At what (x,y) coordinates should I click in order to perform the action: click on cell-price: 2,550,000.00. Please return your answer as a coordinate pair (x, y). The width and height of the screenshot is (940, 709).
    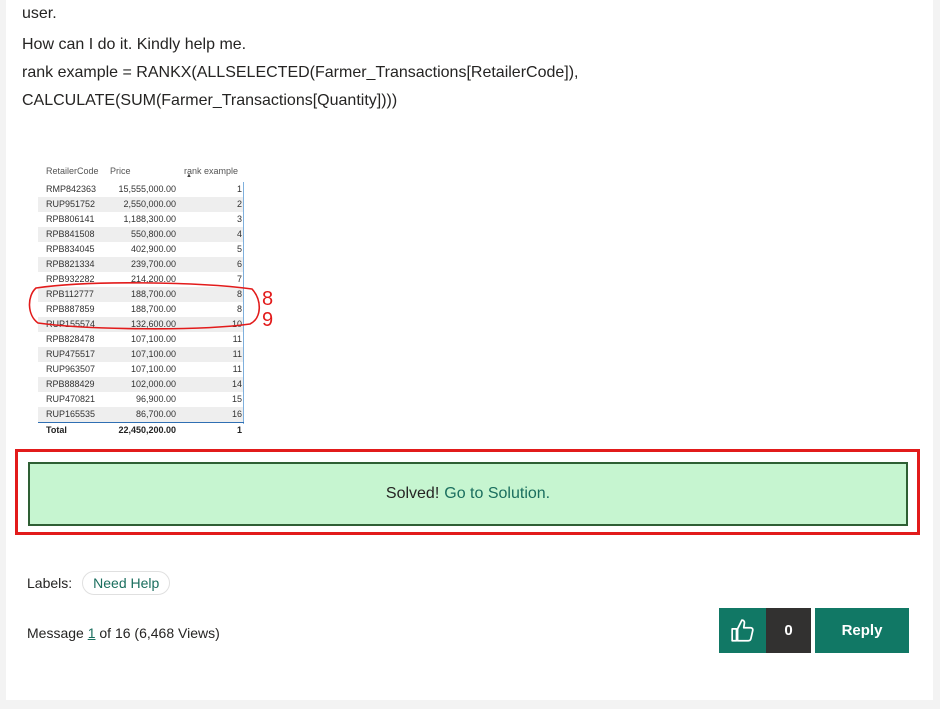
    Looking at the image, I should click on (149, 204).